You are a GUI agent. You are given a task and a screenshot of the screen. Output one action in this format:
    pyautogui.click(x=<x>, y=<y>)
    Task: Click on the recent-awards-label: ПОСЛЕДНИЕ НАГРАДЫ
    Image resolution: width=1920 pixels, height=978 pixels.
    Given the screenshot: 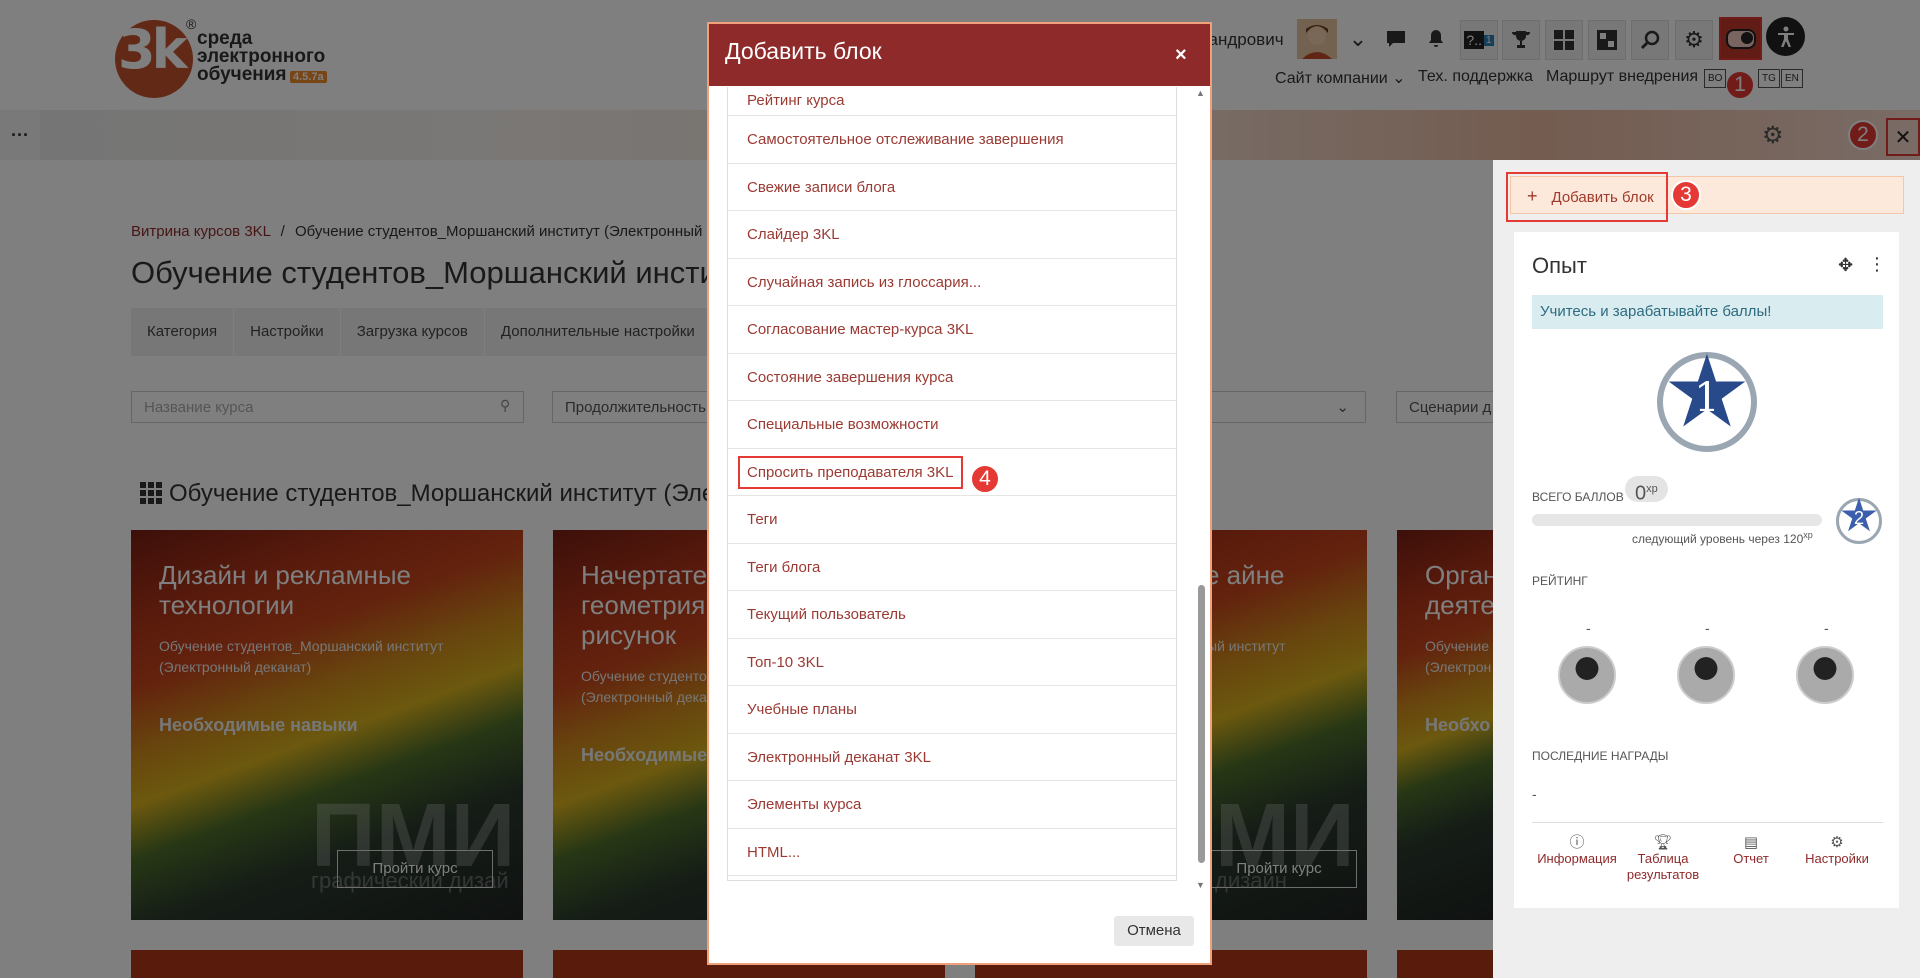 What is the action you would take?
    pyautogui.click(x=1600, y=756)
    